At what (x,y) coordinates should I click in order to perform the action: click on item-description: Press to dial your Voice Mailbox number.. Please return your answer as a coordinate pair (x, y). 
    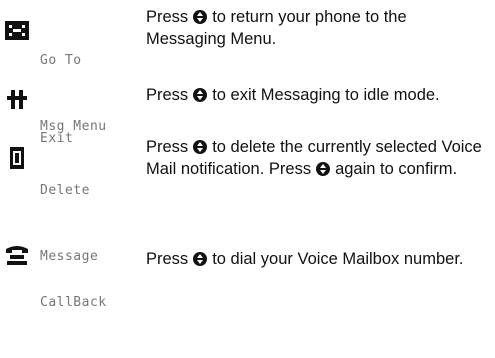
    Looking at the image, I should click on (305, 259).